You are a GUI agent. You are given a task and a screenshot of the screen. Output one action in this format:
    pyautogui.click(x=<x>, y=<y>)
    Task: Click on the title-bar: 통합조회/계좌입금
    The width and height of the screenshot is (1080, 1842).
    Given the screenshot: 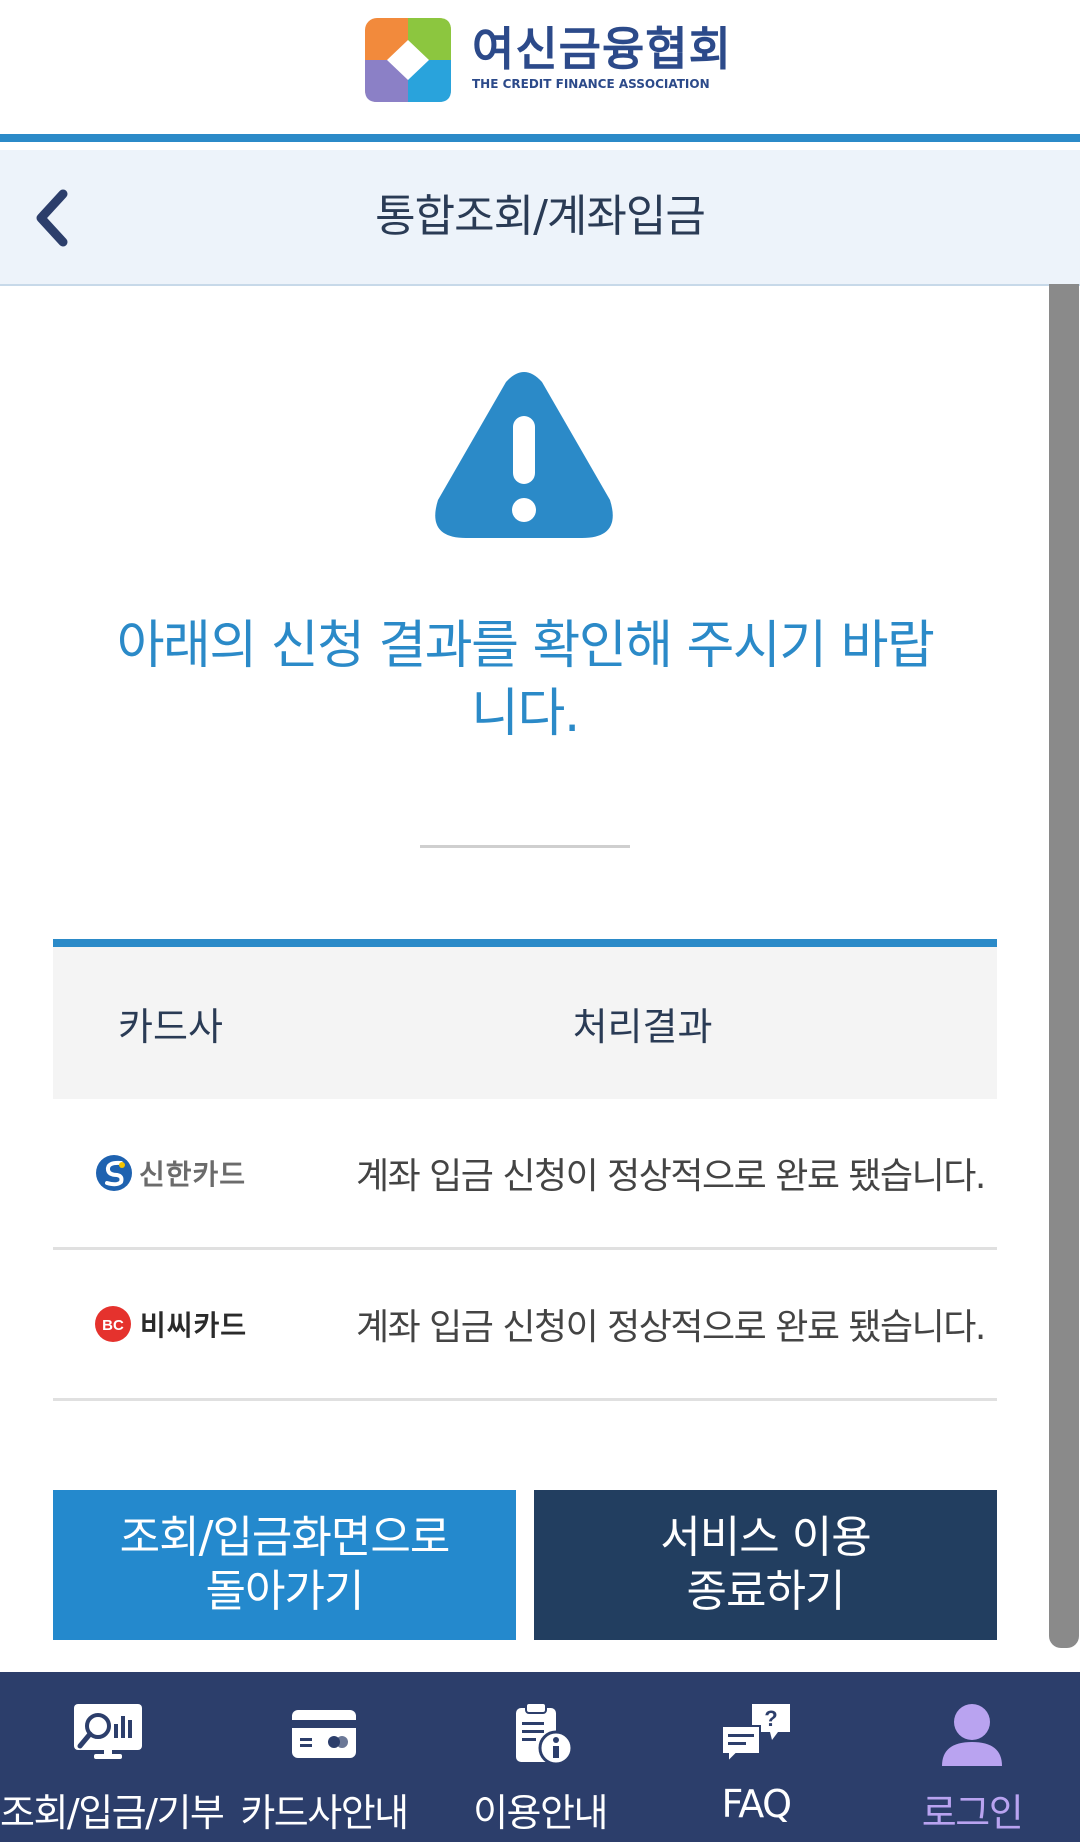 What is the action you would take?
    pyautogui.click(x=540, y=218)
    